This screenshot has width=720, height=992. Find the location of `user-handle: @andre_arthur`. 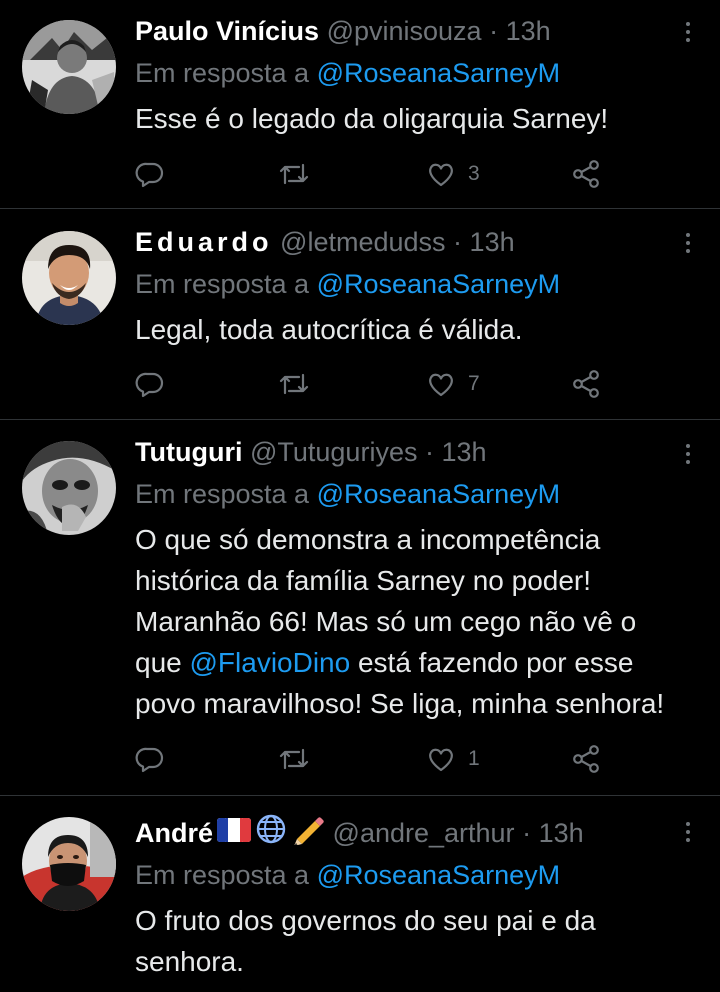

user-handle: @andre_arthur is located at coordinates (424, 833).